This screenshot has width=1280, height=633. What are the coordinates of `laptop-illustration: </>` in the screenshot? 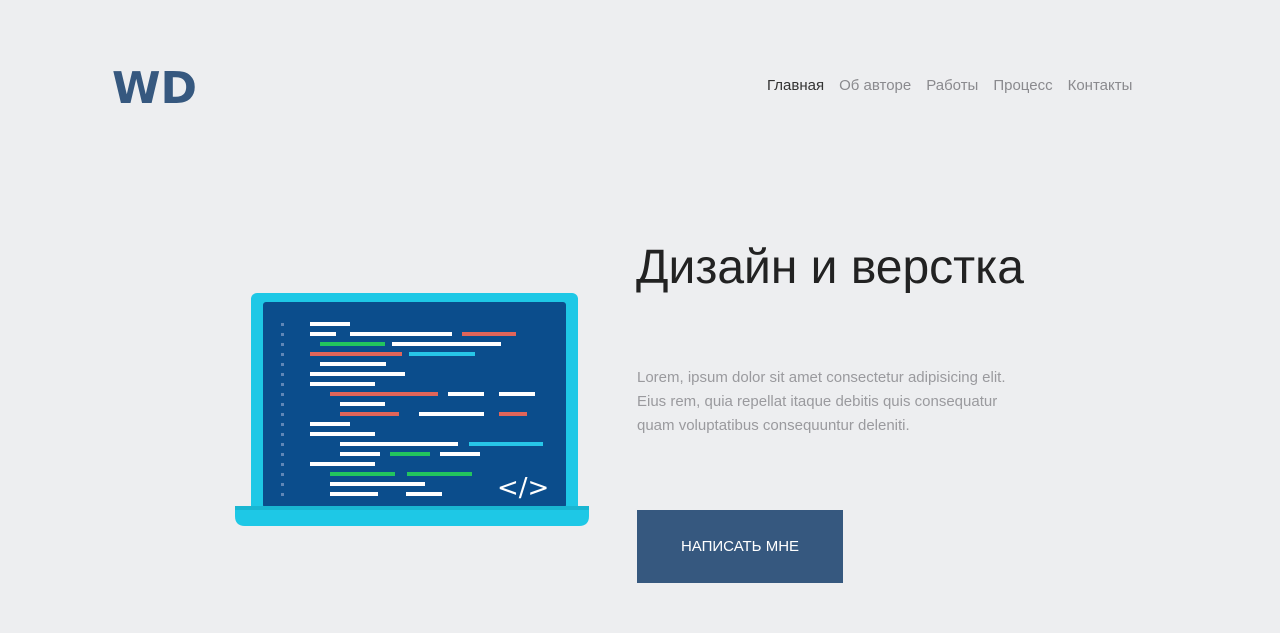 It's located at (412, 409).